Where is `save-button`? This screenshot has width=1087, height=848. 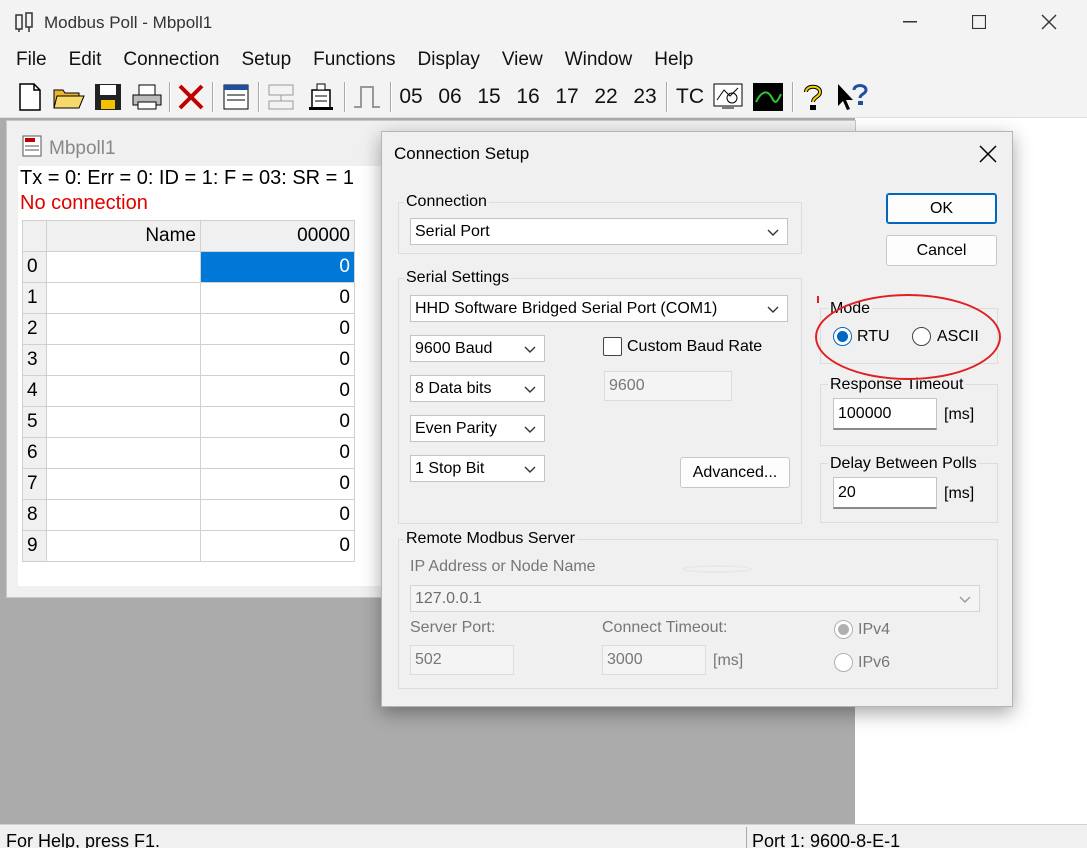 save-button is located at coordinates (108, 97).